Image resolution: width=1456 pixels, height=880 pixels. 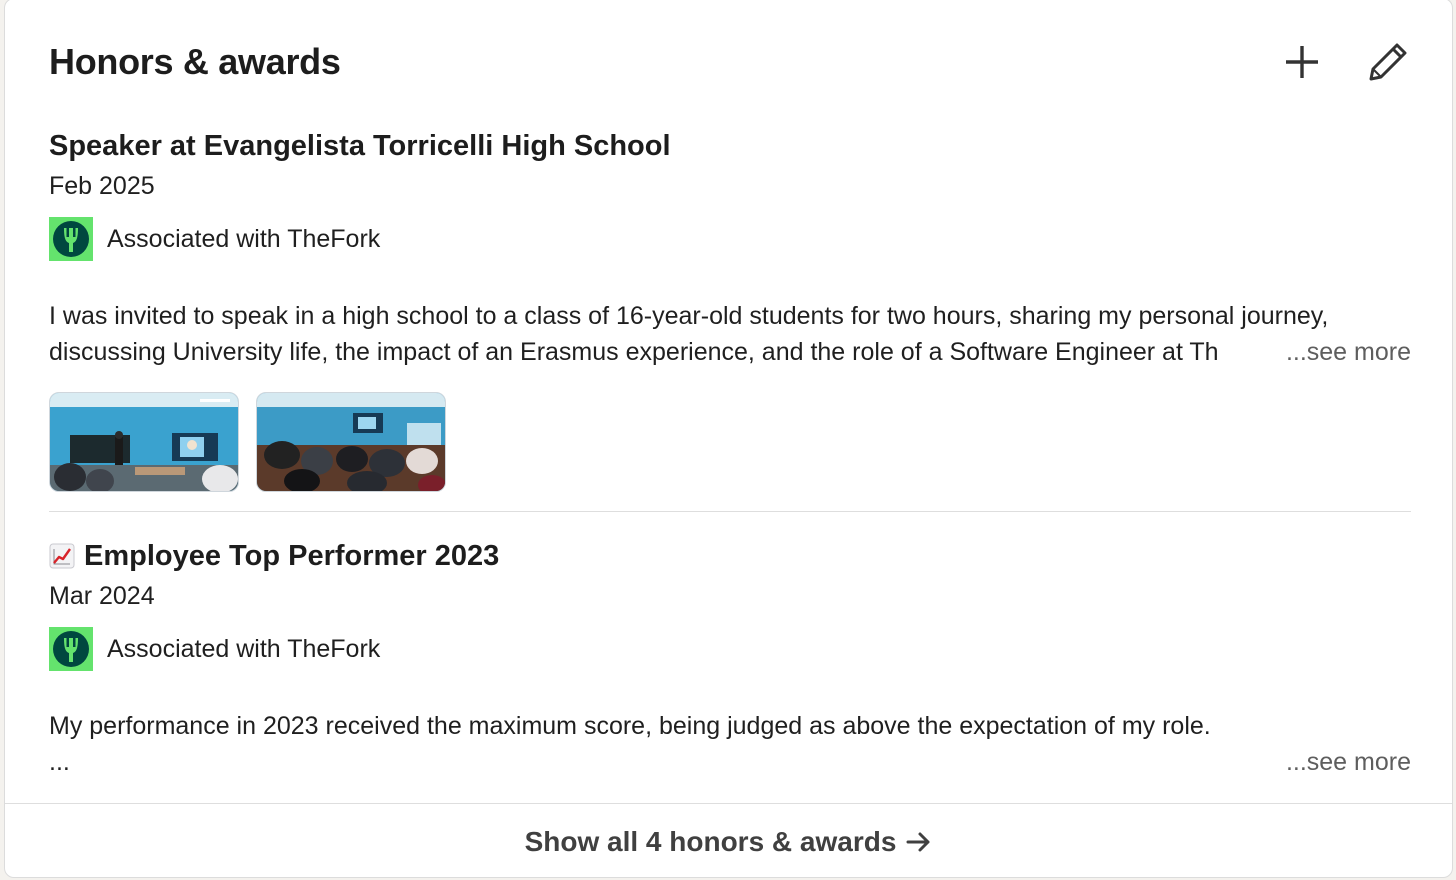 What do you see at coordinates (195, 61) in the screenshot?
I see `section-title: Honors & awards` at bounding box center [195, 61].